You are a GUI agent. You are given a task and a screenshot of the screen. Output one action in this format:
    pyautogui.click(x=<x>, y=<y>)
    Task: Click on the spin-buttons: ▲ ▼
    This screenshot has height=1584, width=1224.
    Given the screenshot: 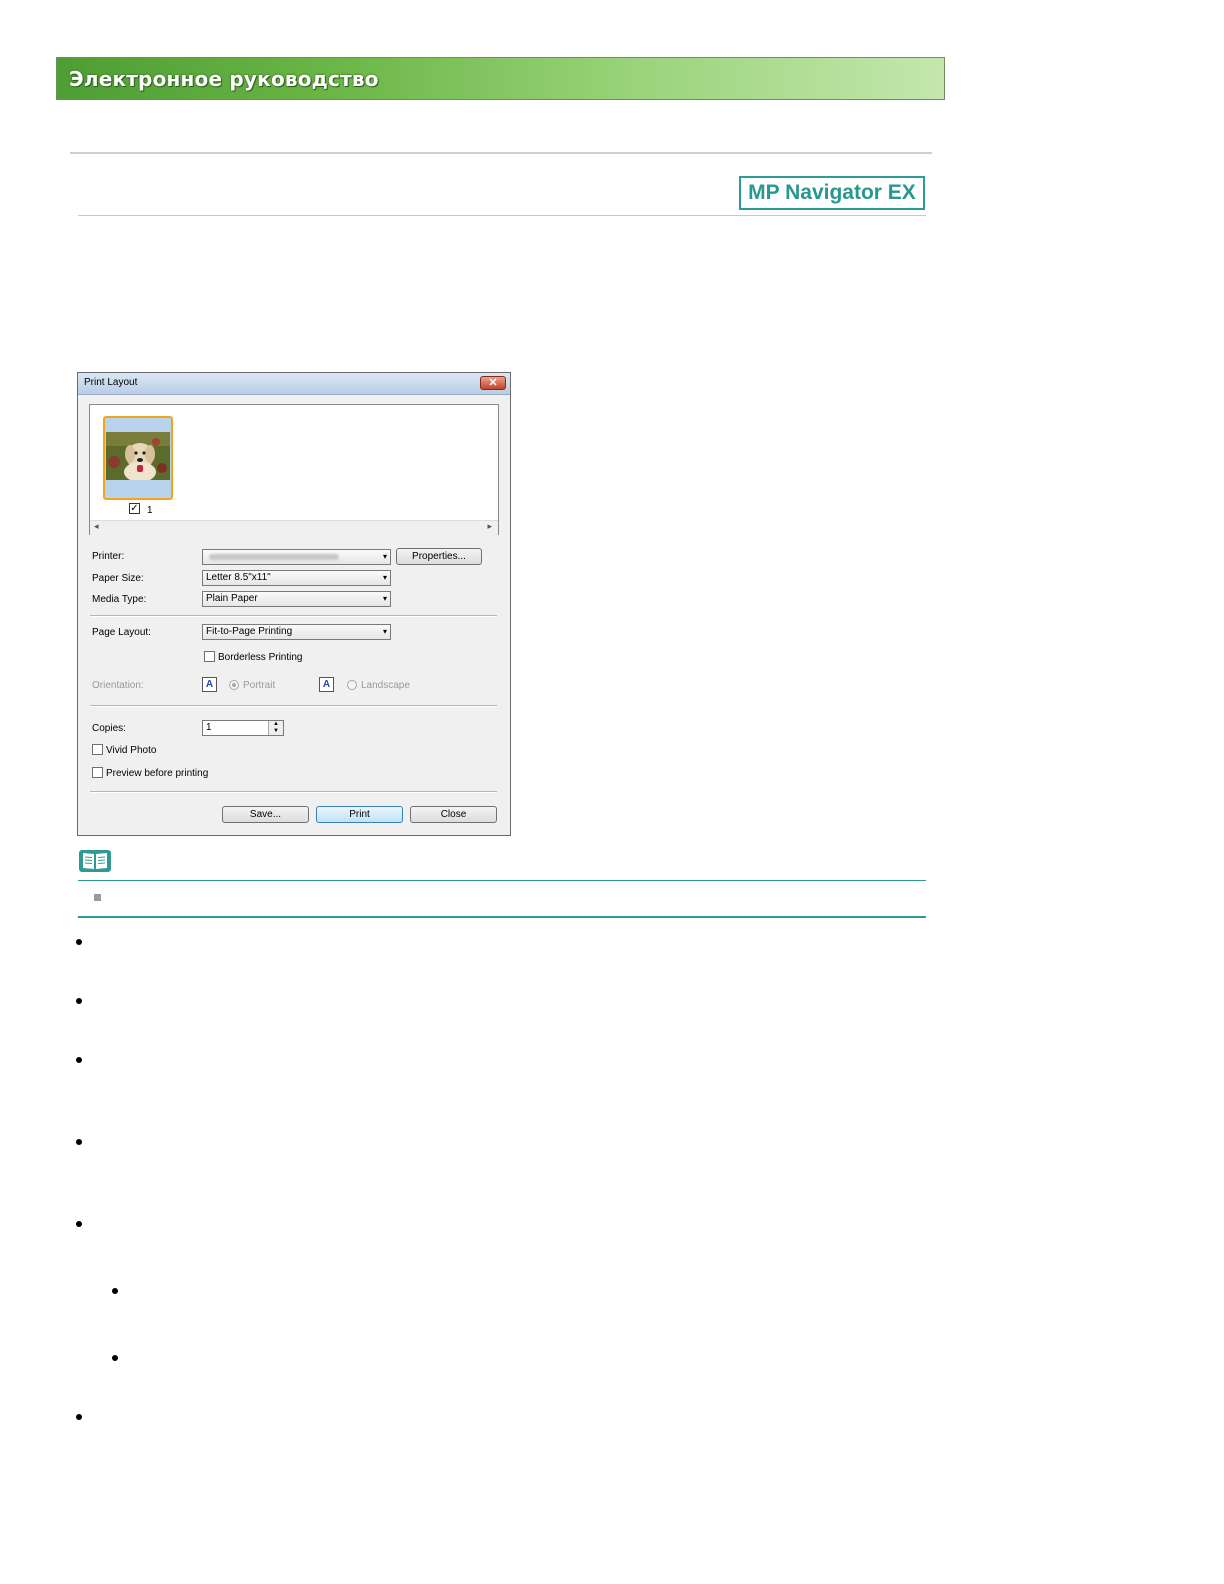 What is the action you would take?
    pyautogui.click(x=275, y=728)
    